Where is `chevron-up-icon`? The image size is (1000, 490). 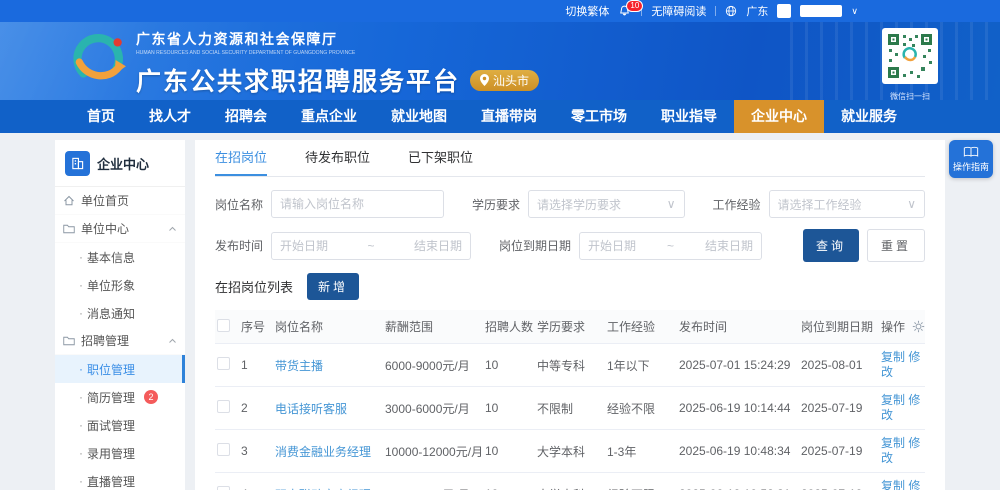 chevron-up-icon is located at coordinates (172, 228).